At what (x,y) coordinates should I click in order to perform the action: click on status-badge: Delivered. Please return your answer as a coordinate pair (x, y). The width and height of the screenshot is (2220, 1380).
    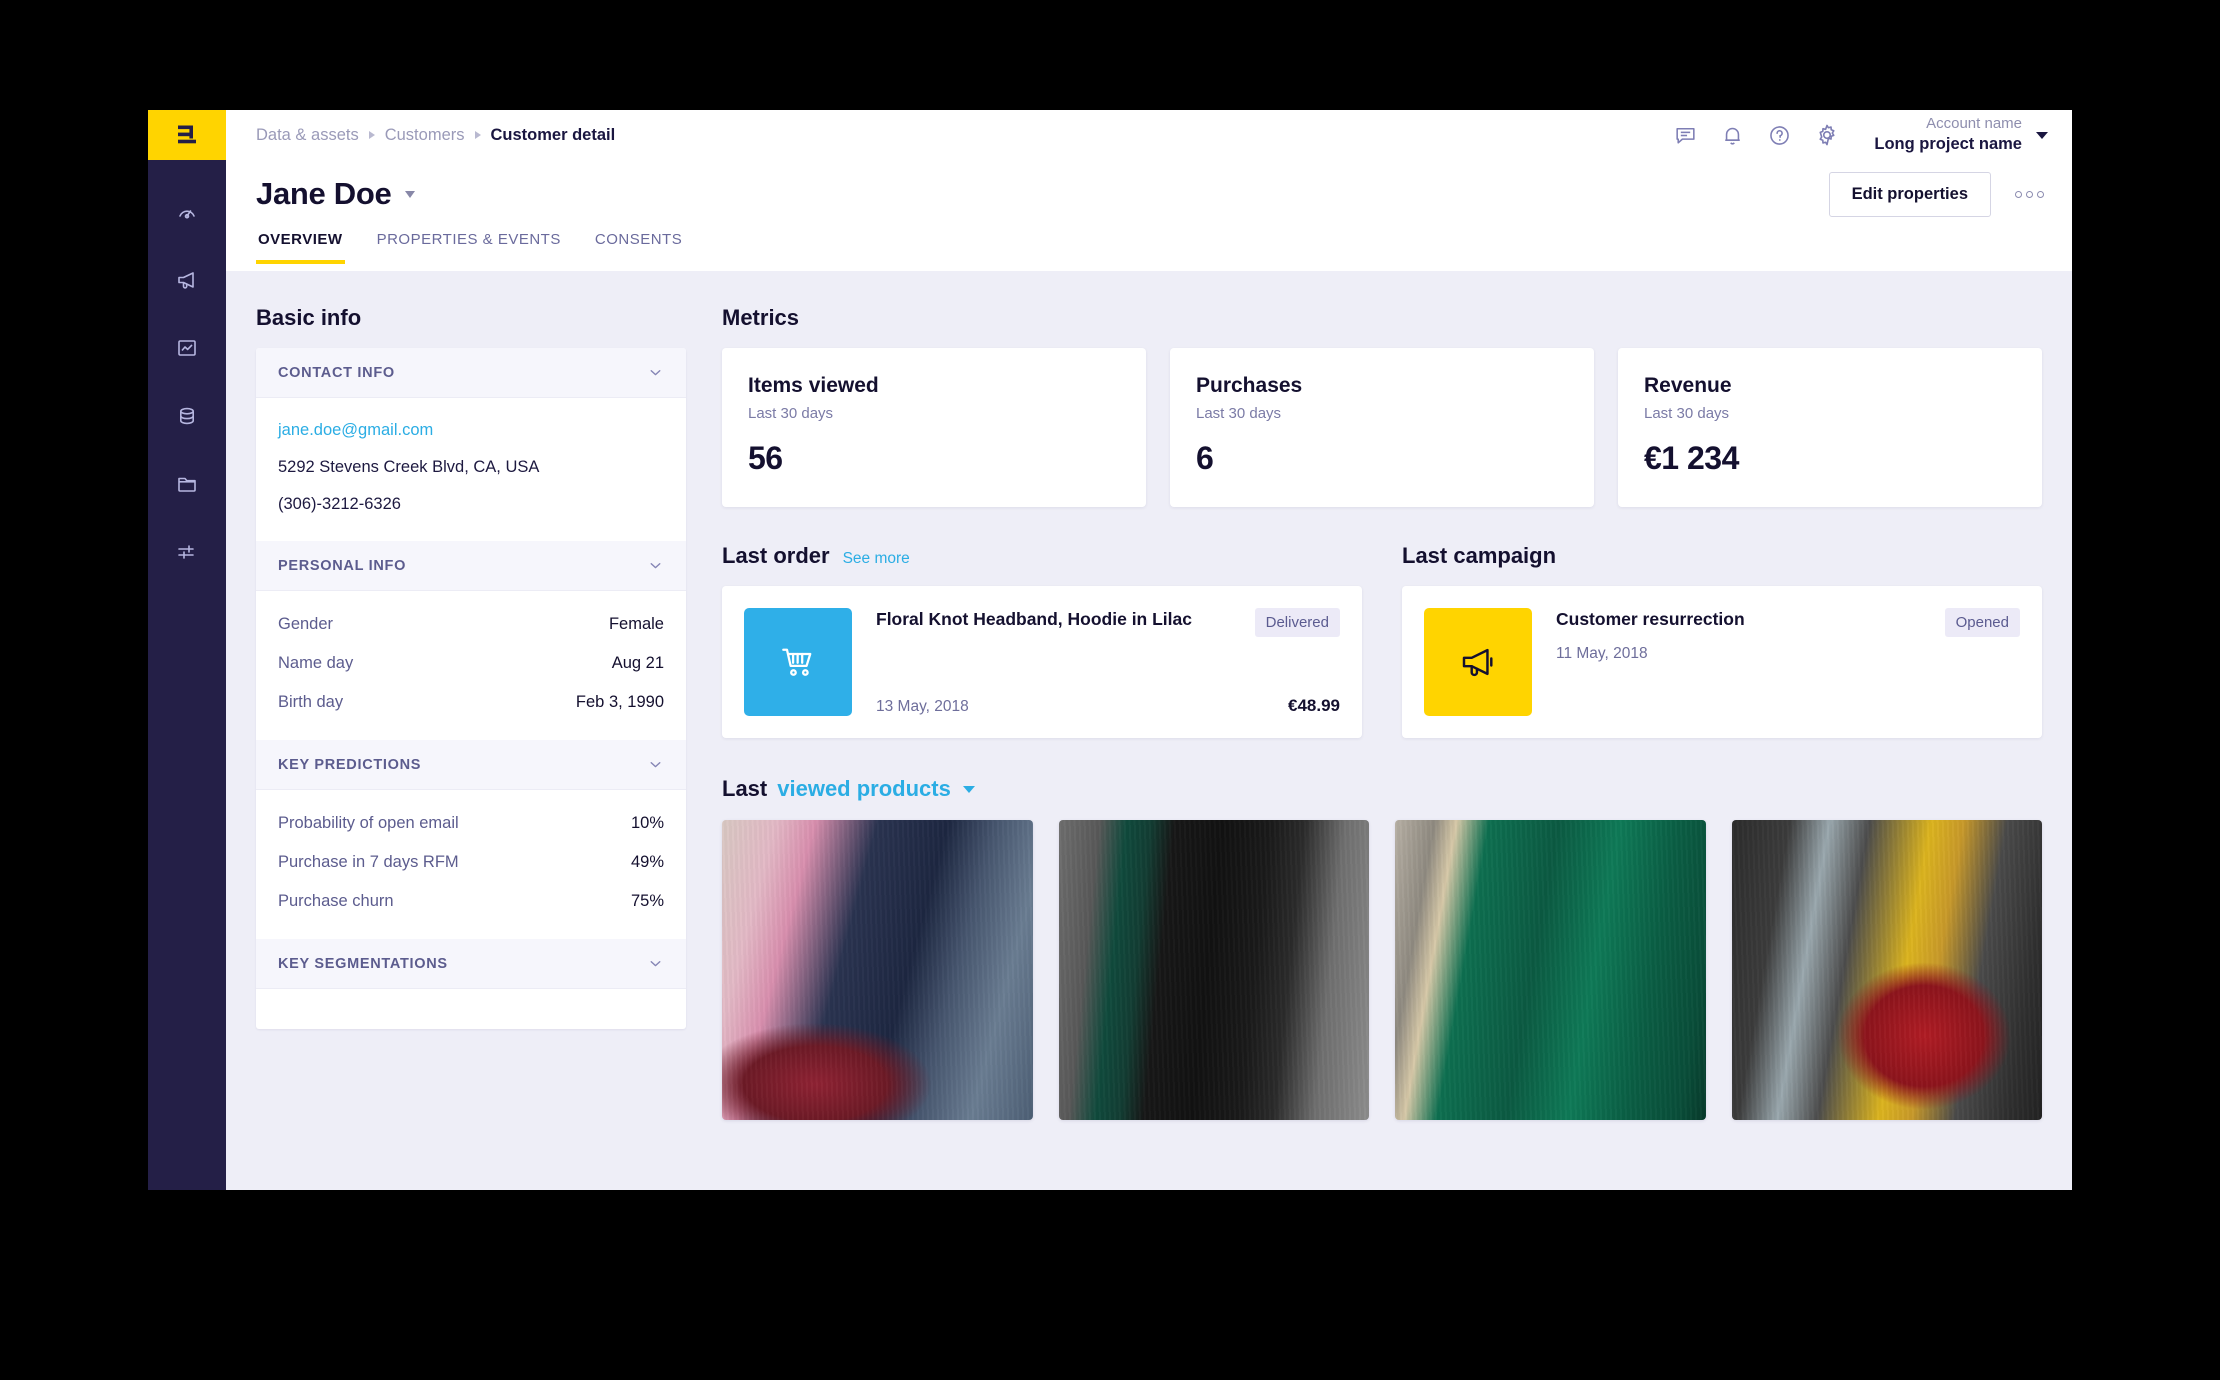
    Looking at the image, I should click on (1297, 622).